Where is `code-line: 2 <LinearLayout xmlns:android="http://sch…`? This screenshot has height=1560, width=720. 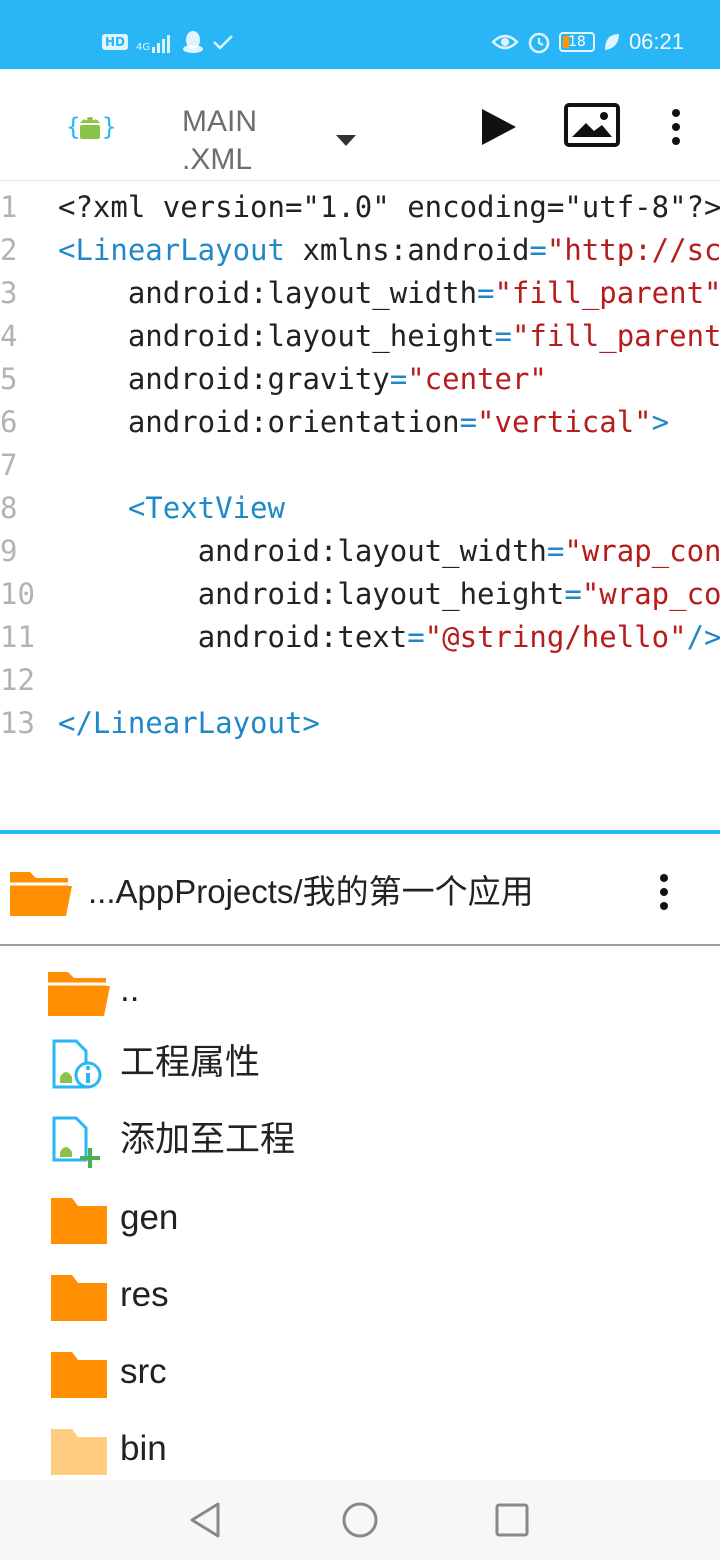 code-line: 2 <LinearLayout xmlns:android="http://sch… is located at coordinates (360, 250).